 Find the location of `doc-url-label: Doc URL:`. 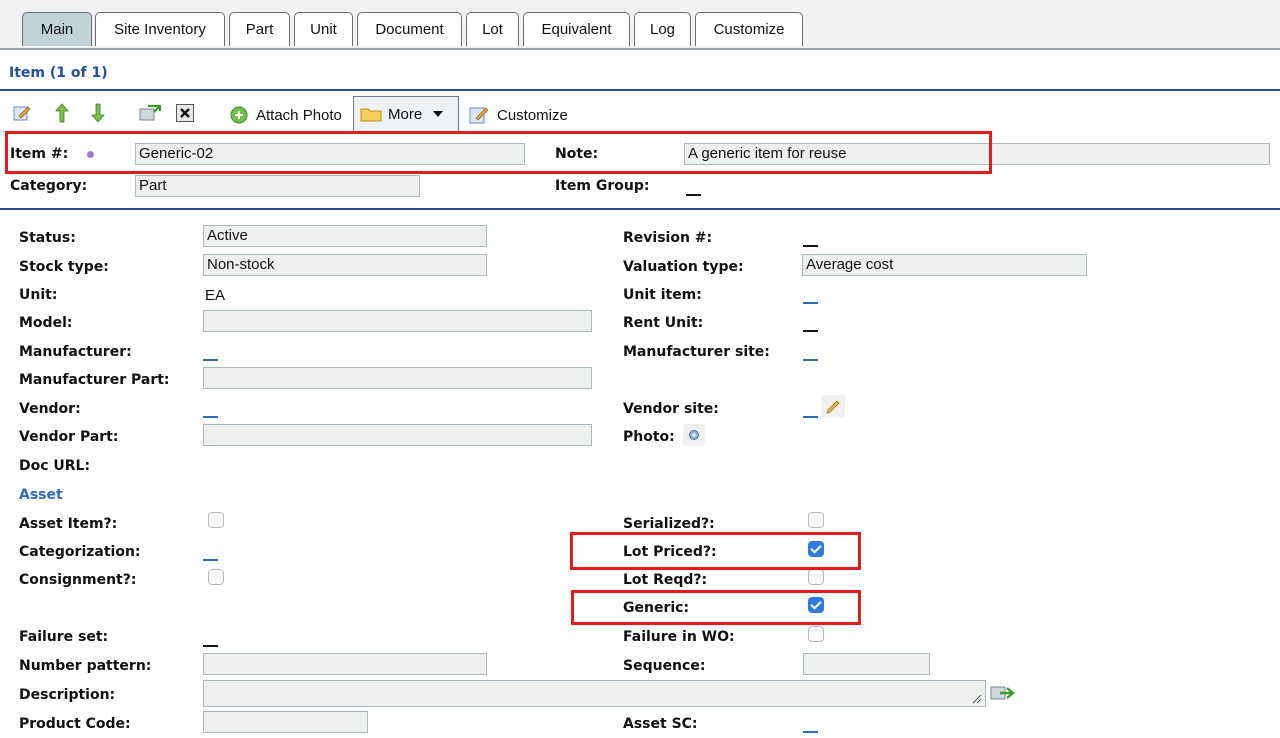

doc-url-label: Doc URL: is located at coordinates (55, 466).